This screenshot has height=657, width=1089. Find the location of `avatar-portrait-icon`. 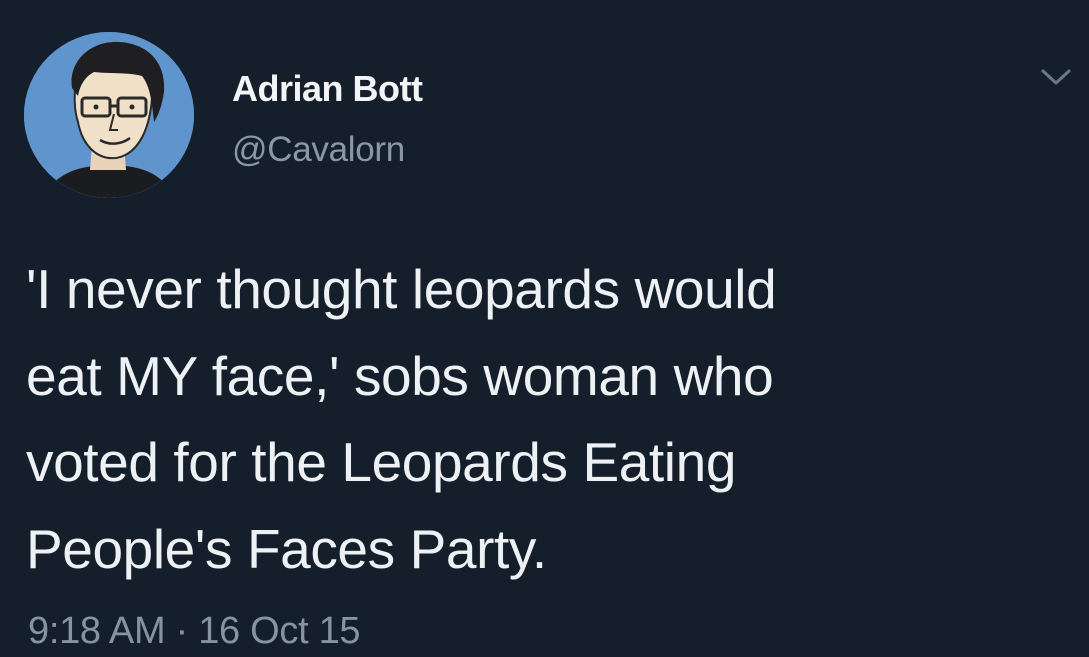

avatar-portrait-icon is located at coordinates (109, 115).